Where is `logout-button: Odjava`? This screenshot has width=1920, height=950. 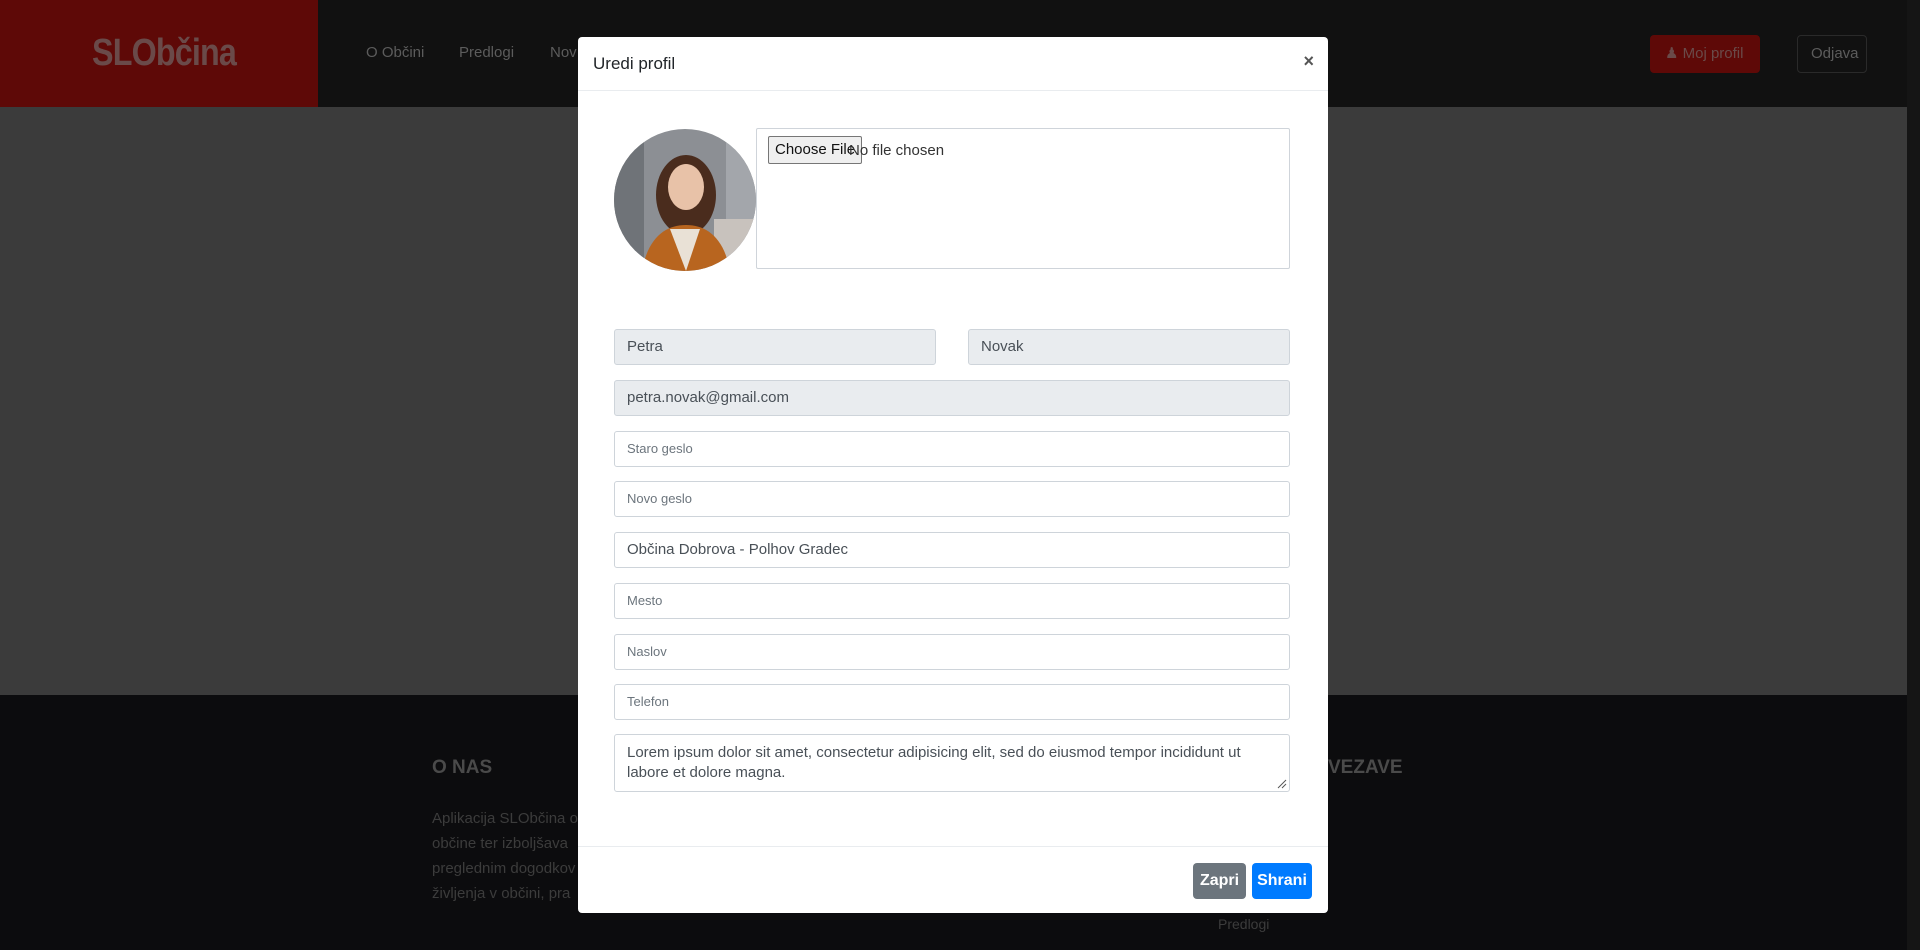
logout-button: Odjava is located at coordinates (1832, 54).